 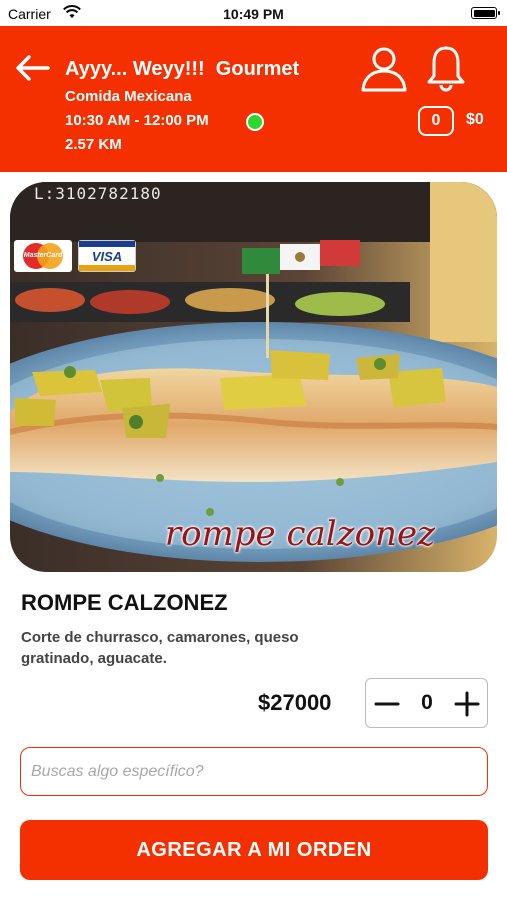 I want to click on restaurant-distance: 2.57 KM, so click(x=93, y=144).